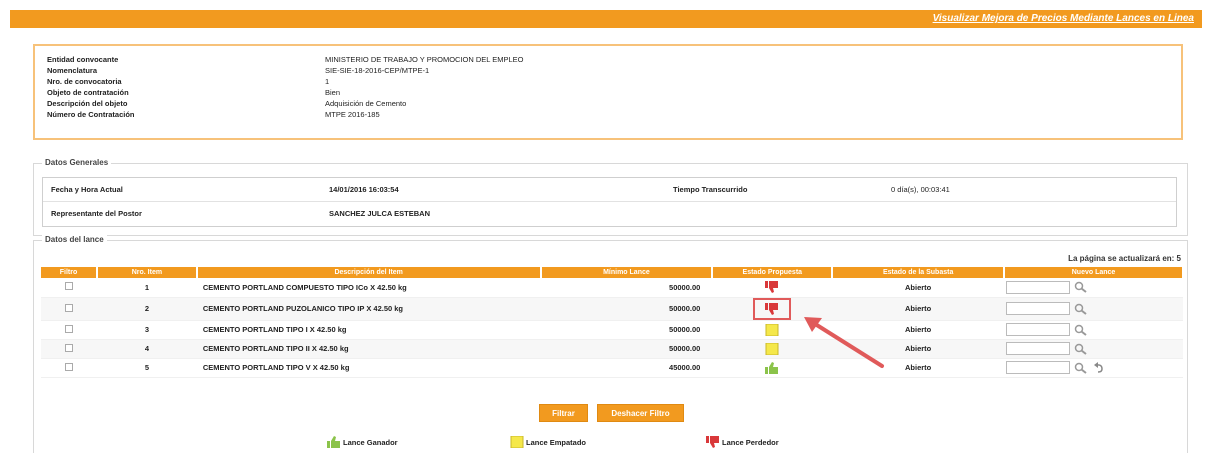  I want to click on col-item: Nro. Item, so click(147, 272).